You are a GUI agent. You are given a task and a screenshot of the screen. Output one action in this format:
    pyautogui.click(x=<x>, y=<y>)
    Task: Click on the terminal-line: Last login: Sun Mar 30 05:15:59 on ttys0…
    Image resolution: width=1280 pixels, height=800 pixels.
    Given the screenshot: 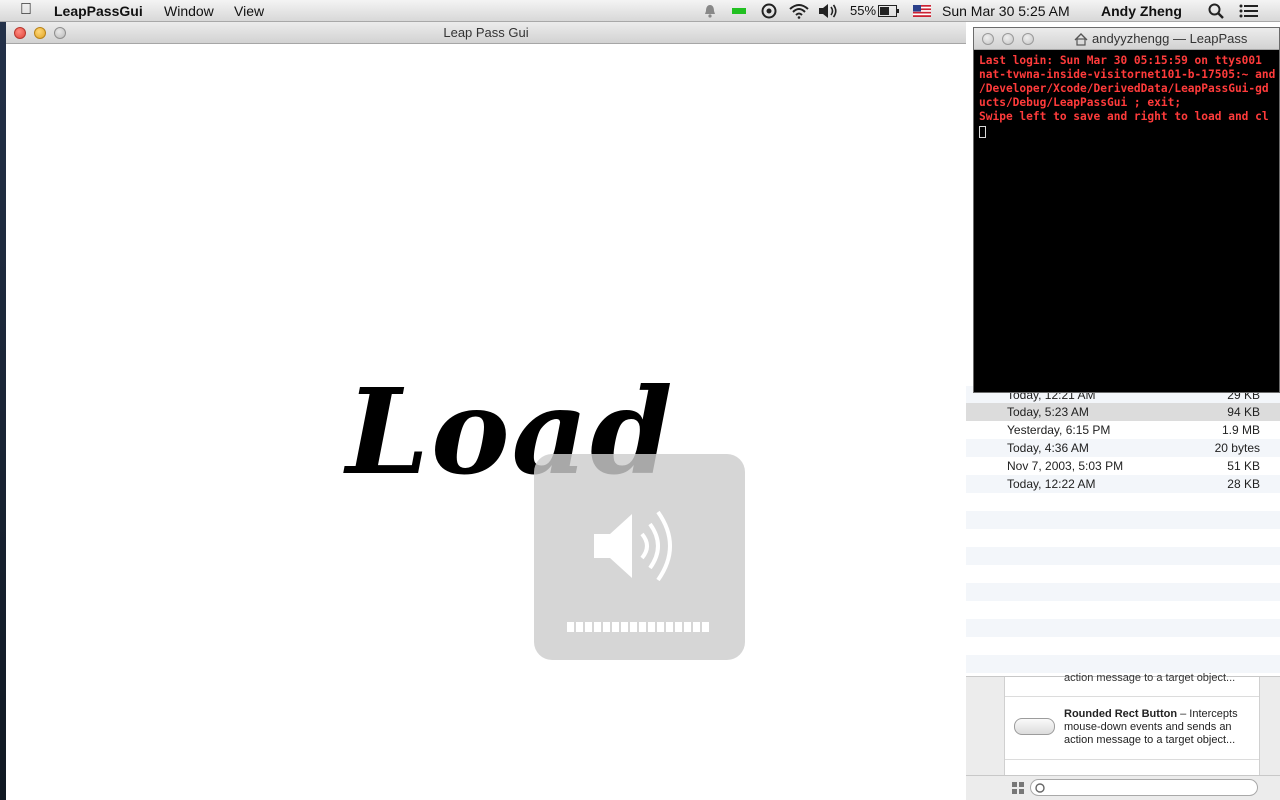 What is the action you would take?
    pyautogui.click(x=1120, y=60)
    